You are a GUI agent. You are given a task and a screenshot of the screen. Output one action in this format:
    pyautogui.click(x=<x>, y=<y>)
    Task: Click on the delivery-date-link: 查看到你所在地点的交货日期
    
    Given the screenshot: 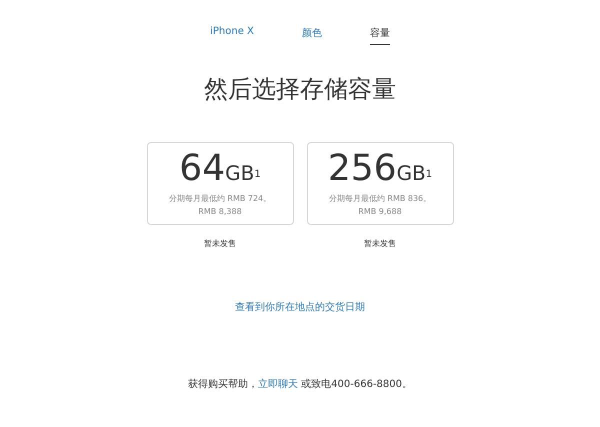 What is the action you would take?
    pyautogui.click(x=300, y=307)
    